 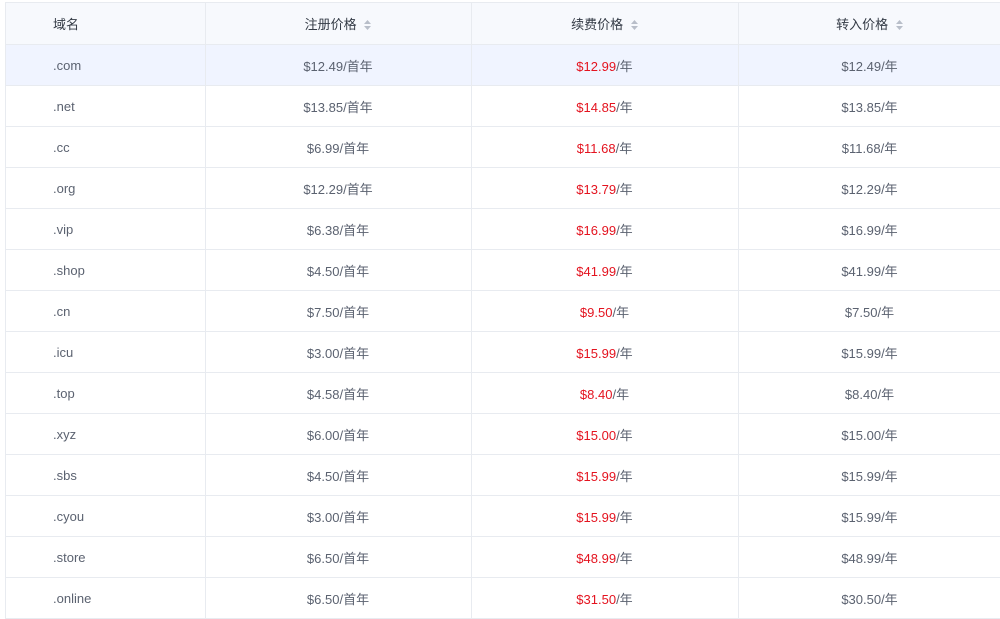 I want to click on table-row: .icu $3.00/首年 $15.99/年 $15.99/年, so click(x=503, y=352).